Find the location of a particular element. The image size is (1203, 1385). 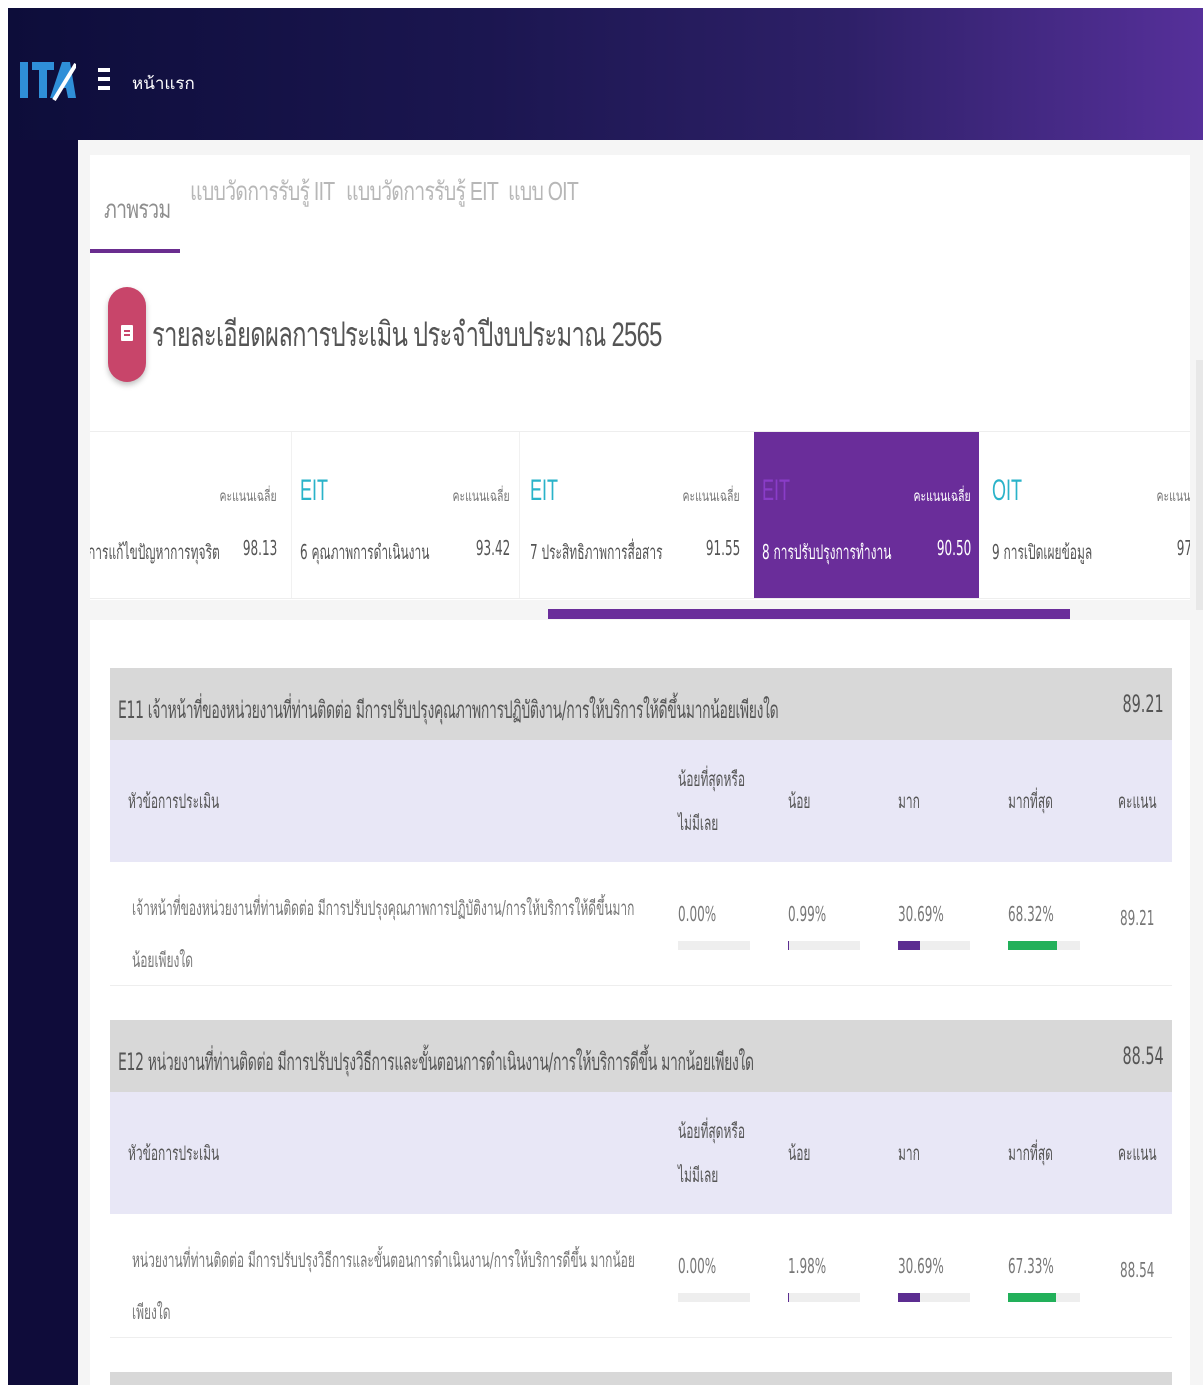

top-app-bar: หน้าแรก is located at coordinates (605, 74).